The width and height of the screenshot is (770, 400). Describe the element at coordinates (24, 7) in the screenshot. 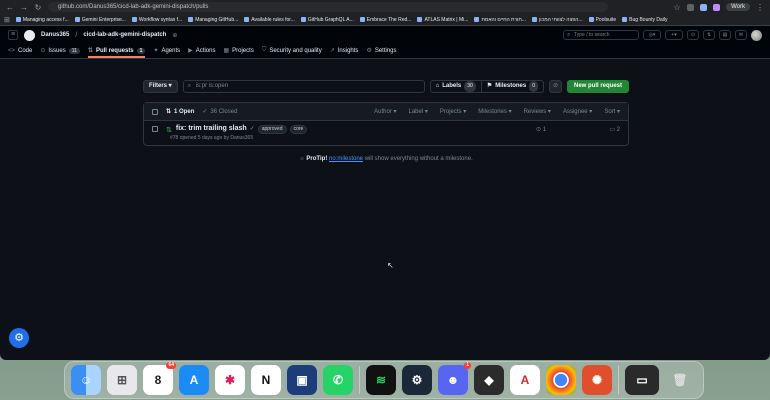

I see `forward-arrow-icon: →` at that location.